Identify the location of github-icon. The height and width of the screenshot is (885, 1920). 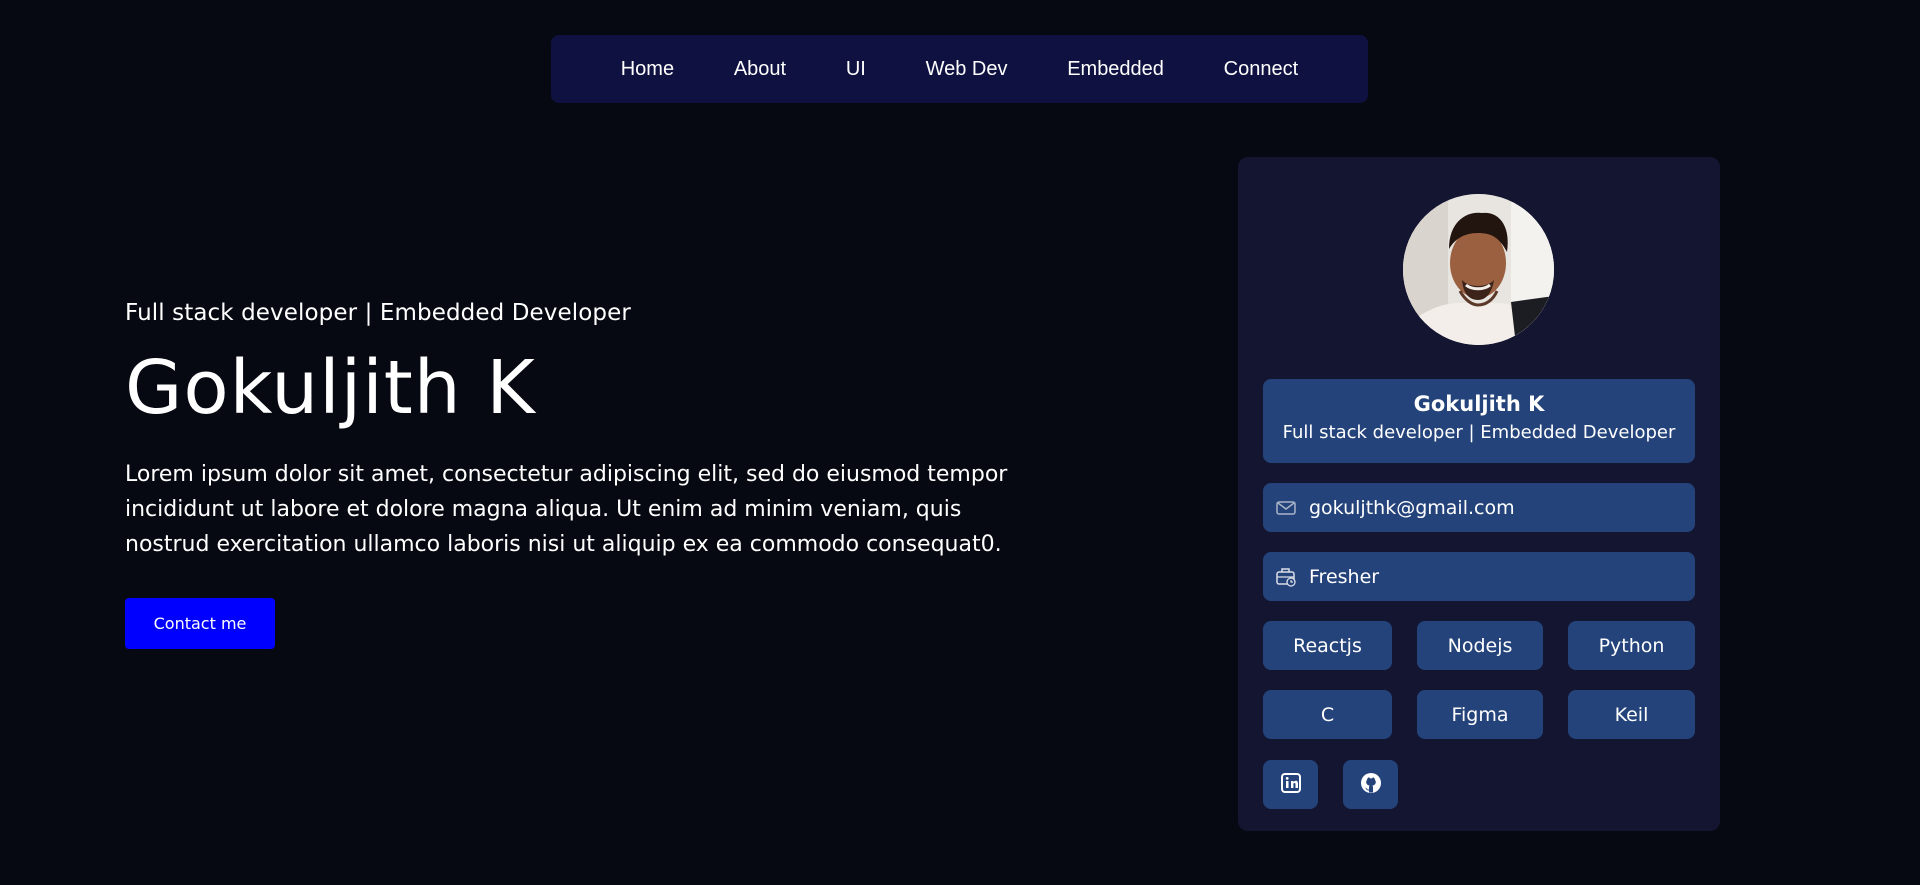
(1371, 785).